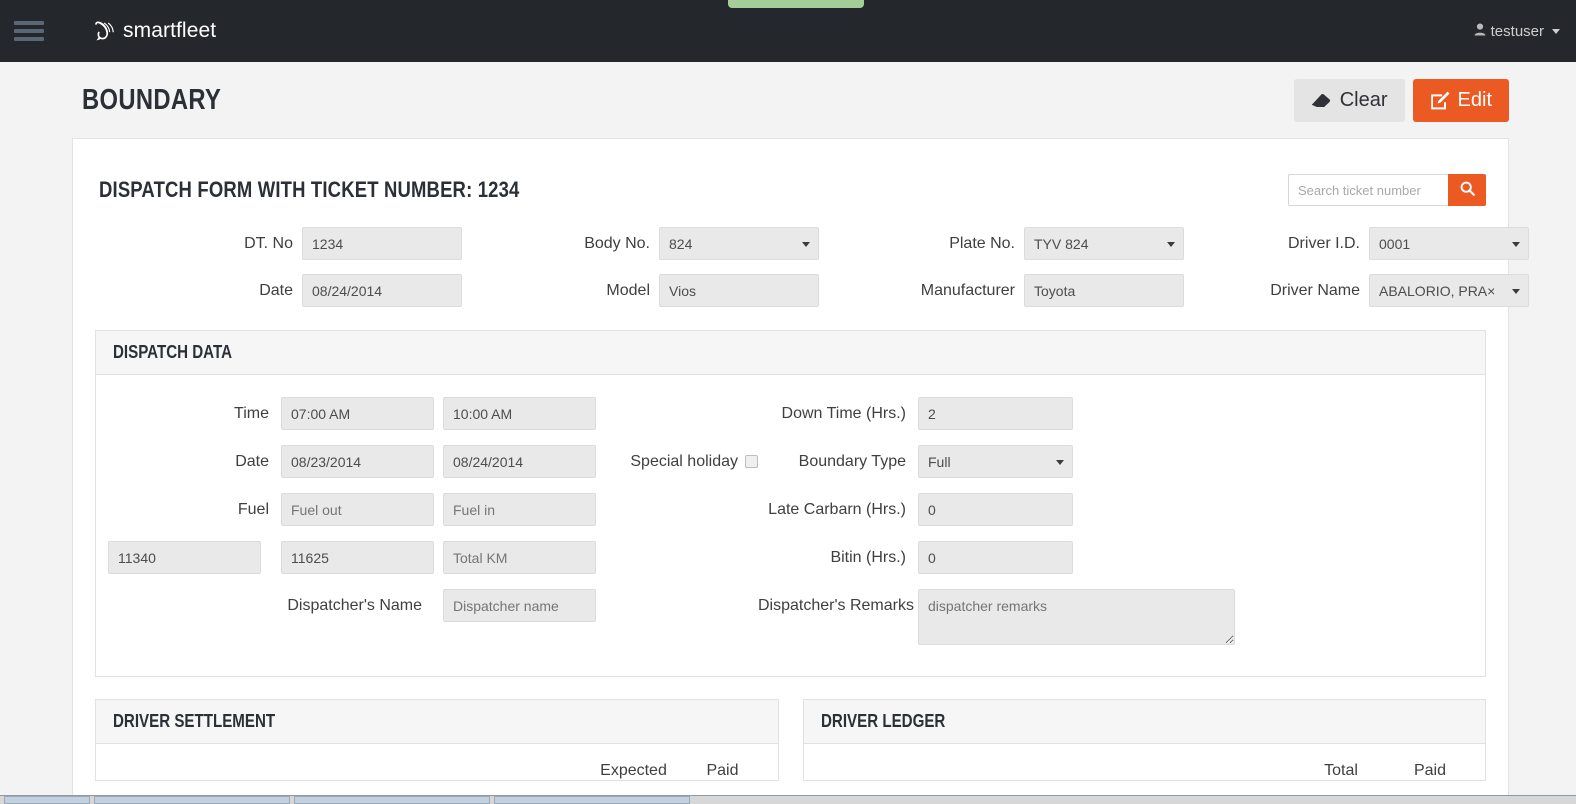 Image resolution: width=1576 pixels, height=804 pixels. I want to click on plate-no-label: Plate No., so click(982, 243).